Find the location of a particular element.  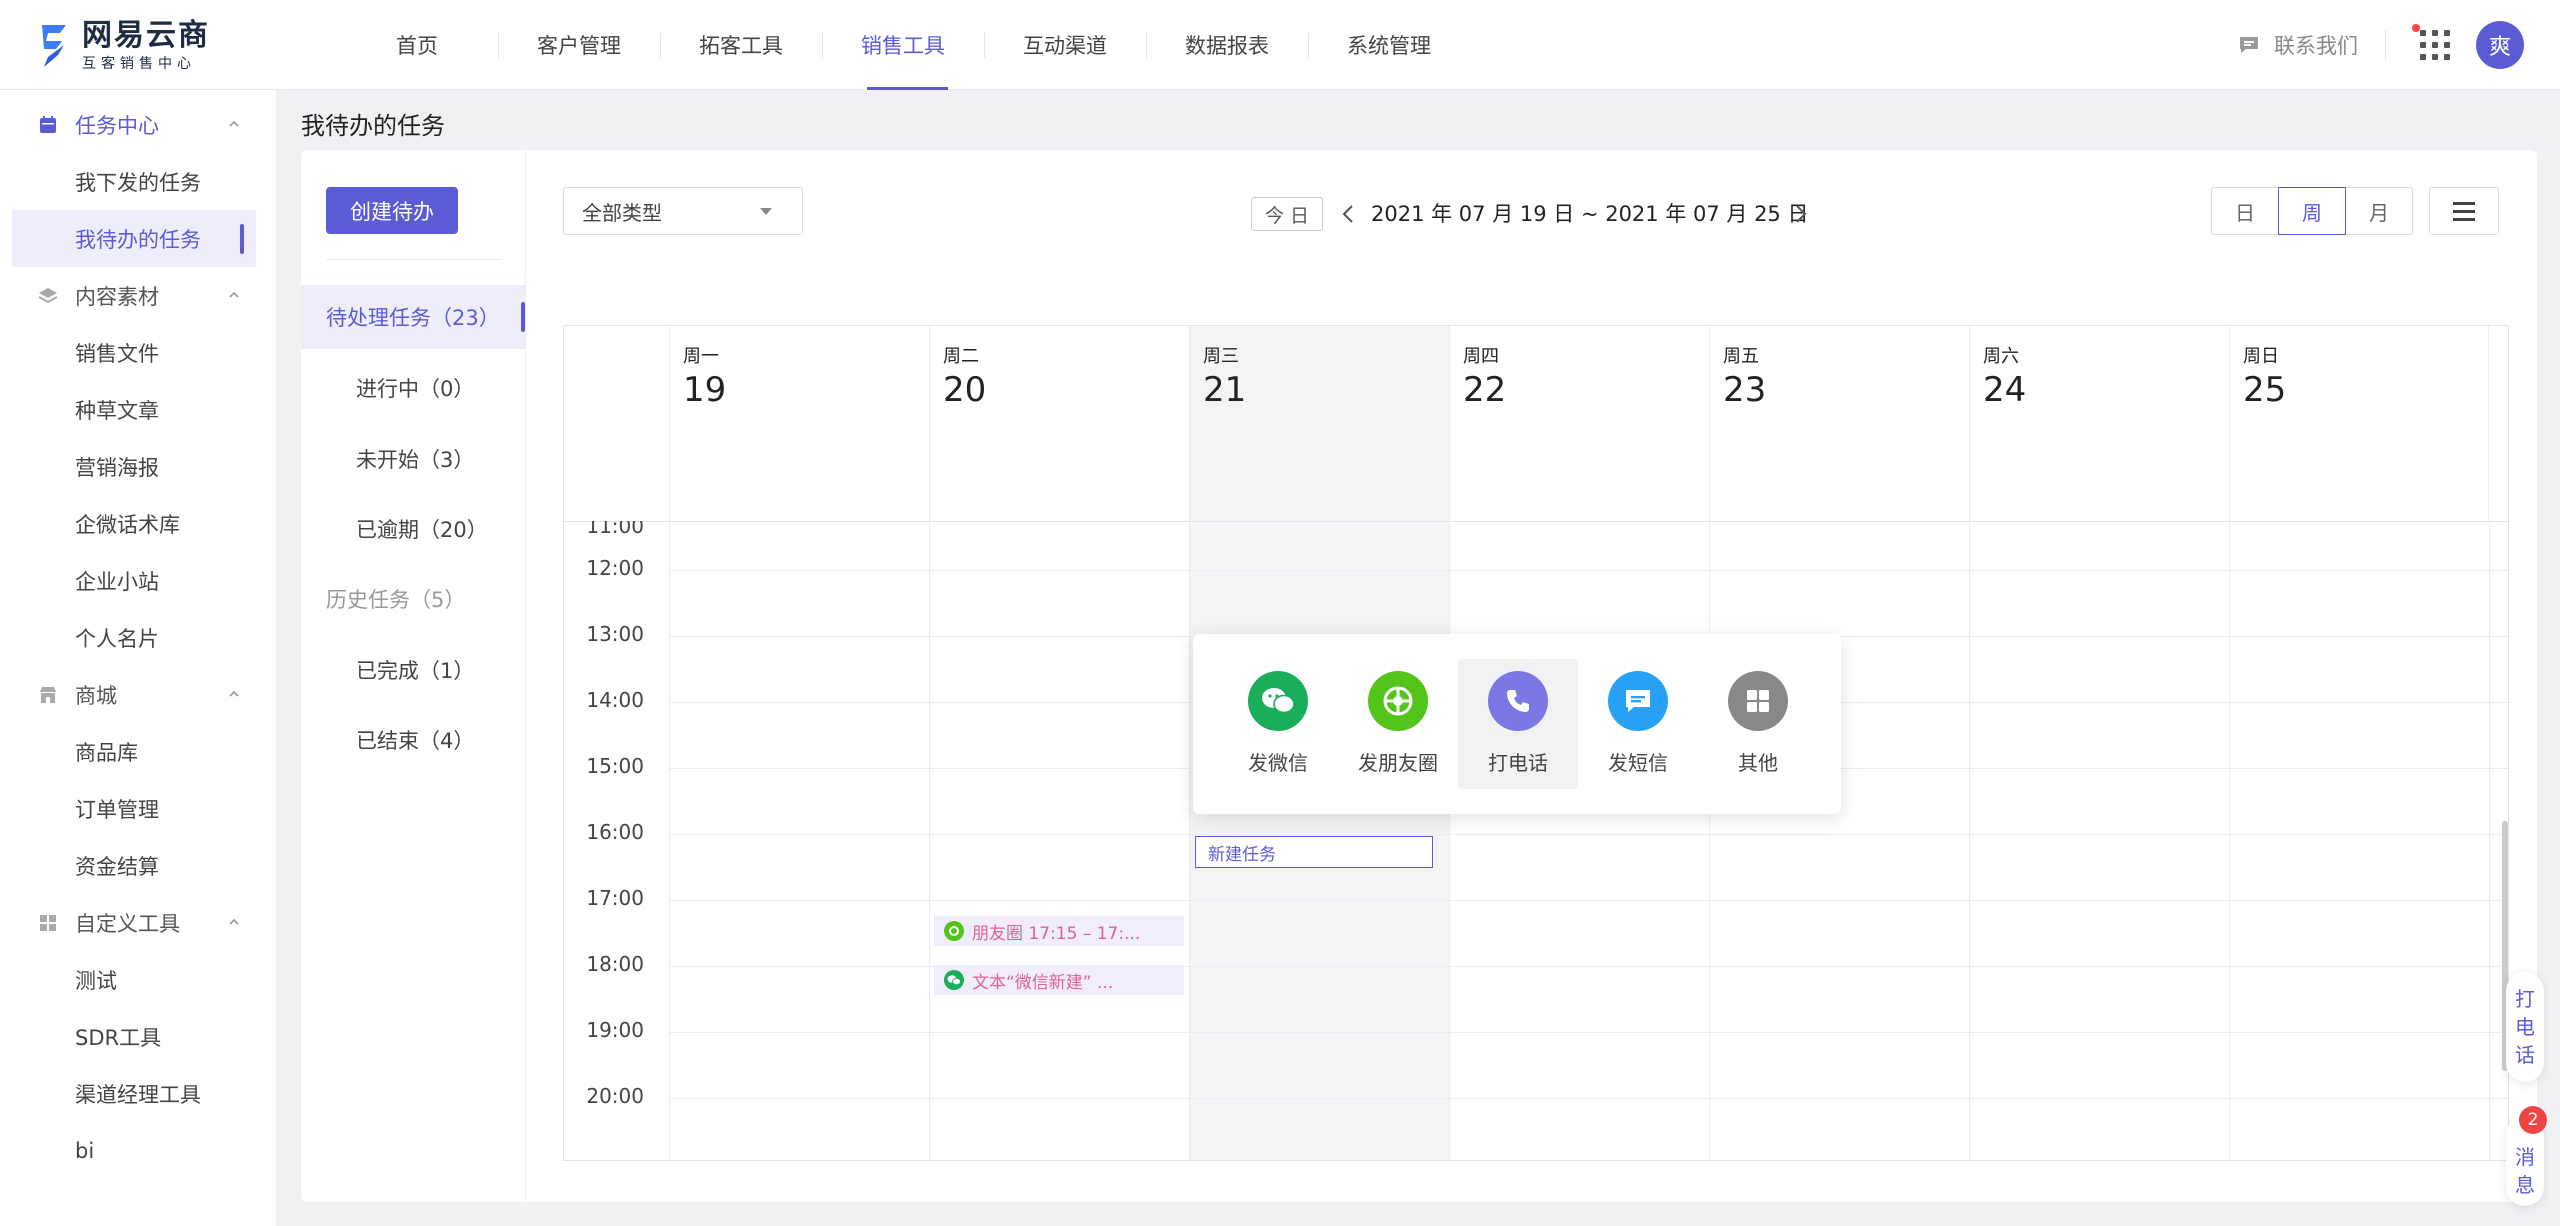

sidebar-group-task-center: 任务中心 is located at coordinates (138, 124).